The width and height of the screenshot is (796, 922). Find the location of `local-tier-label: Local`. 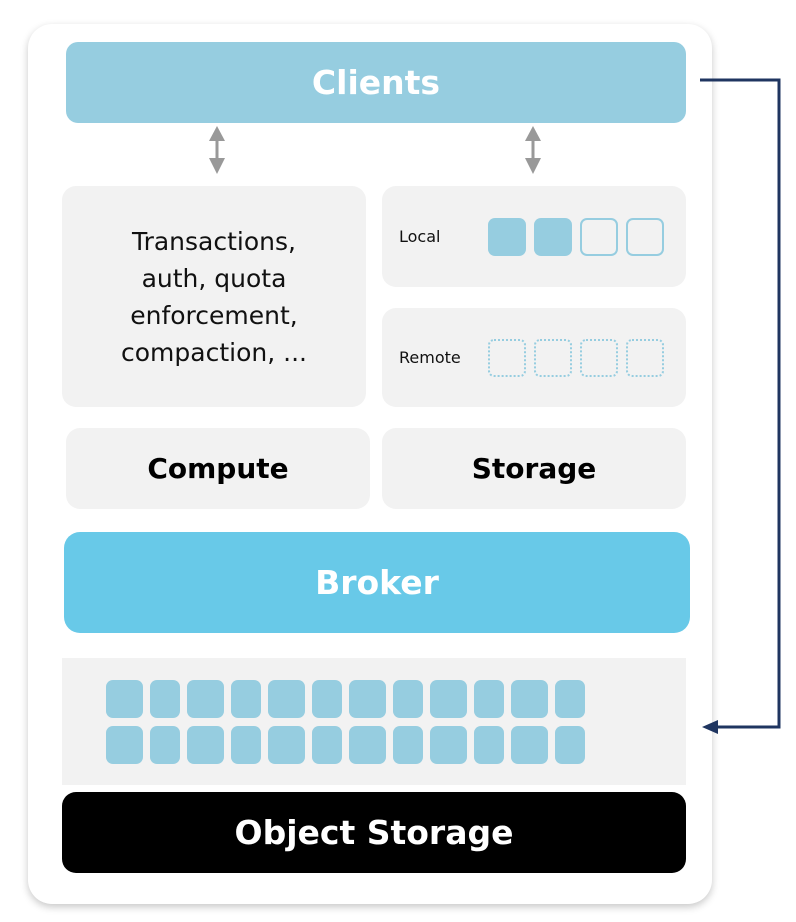

local-tier-label: Local is located at coordinates (420, 236).